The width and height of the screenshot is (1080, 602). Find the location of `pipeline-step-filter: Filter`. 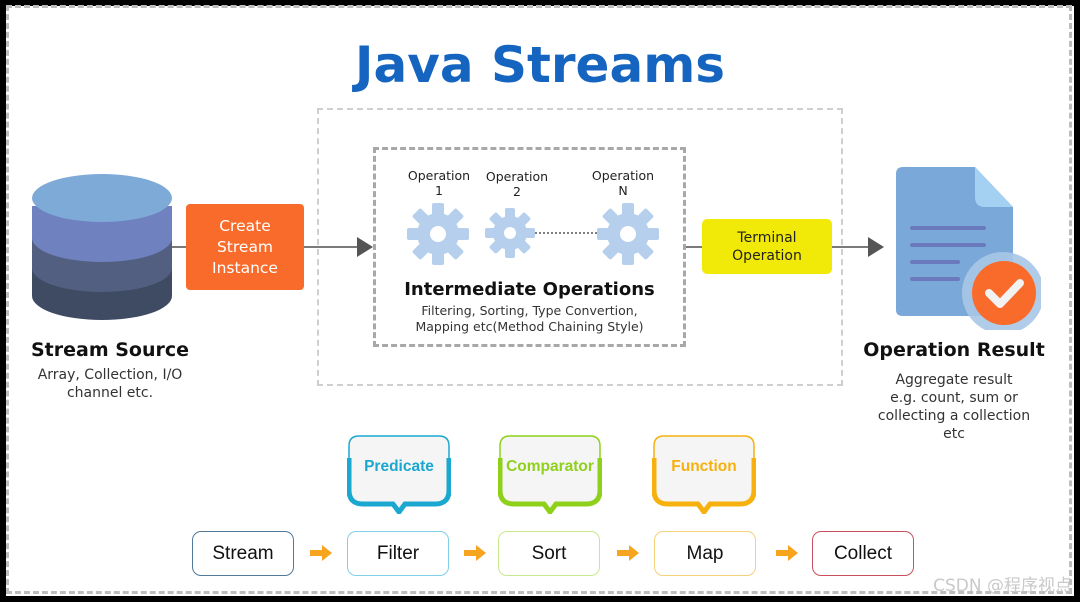

pipeline-step-filter: Filter is located at coordinates (398, 553).